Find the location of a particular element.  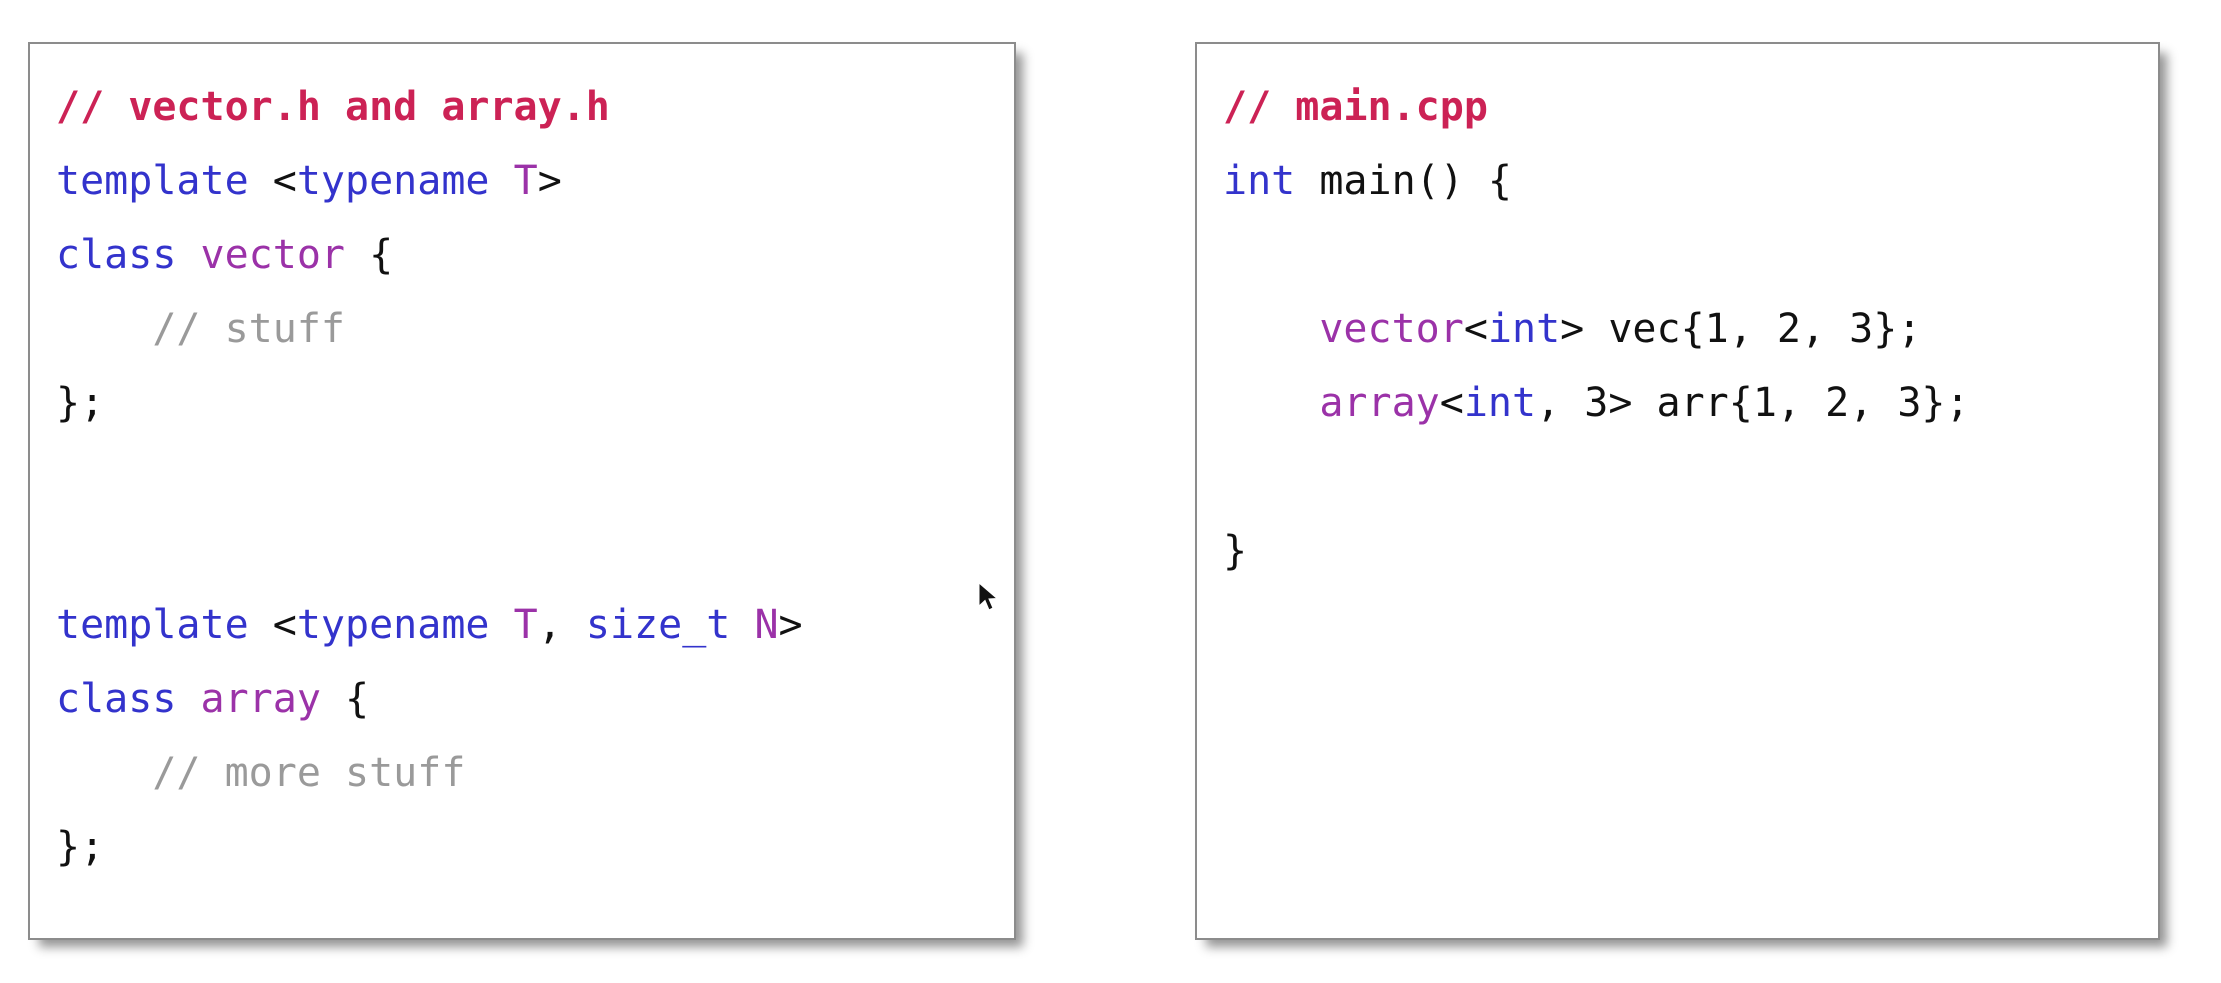

code-token-punct: , is located at coordinates (561, 625).